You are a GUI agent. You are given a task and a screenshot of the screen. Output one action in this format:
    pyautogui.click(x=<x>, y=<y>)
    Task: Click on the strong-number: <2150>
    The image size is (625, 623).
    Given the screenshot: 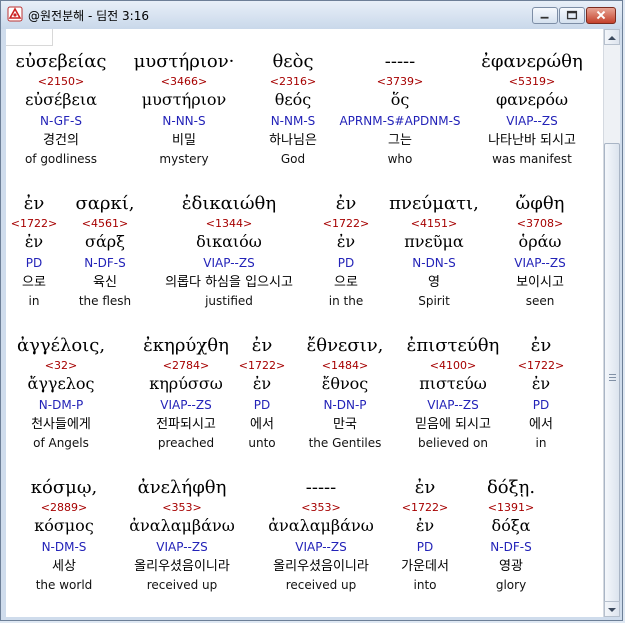 What is the action you would take?
    pyautogui.click(x=61, y=81)
    